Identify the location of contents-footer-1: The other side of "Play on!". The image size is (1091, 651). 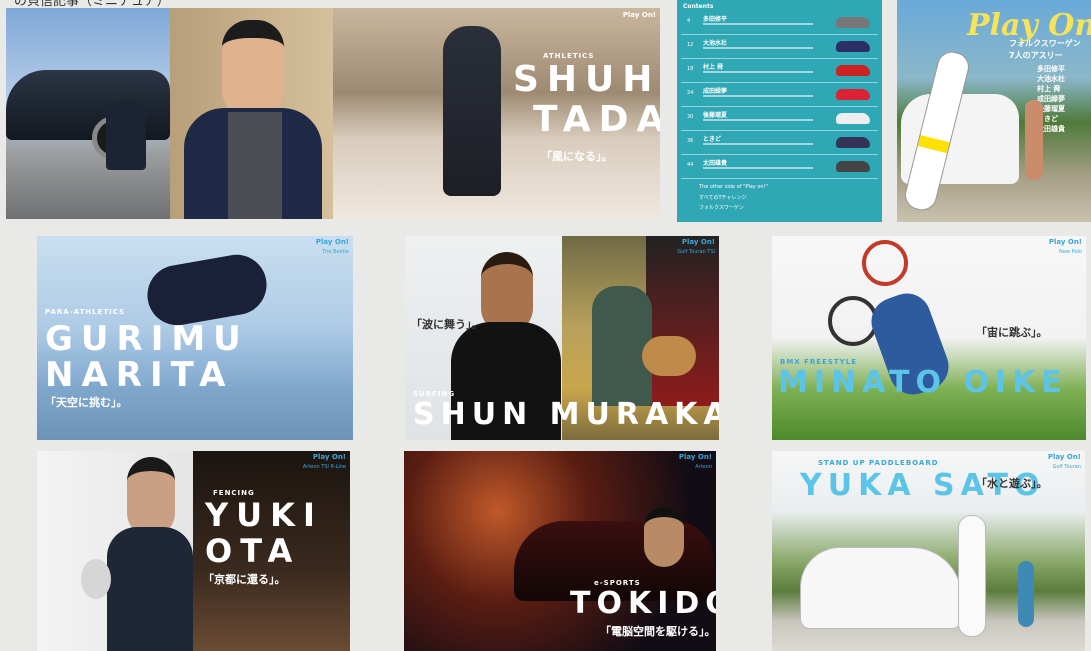
(733, 187).